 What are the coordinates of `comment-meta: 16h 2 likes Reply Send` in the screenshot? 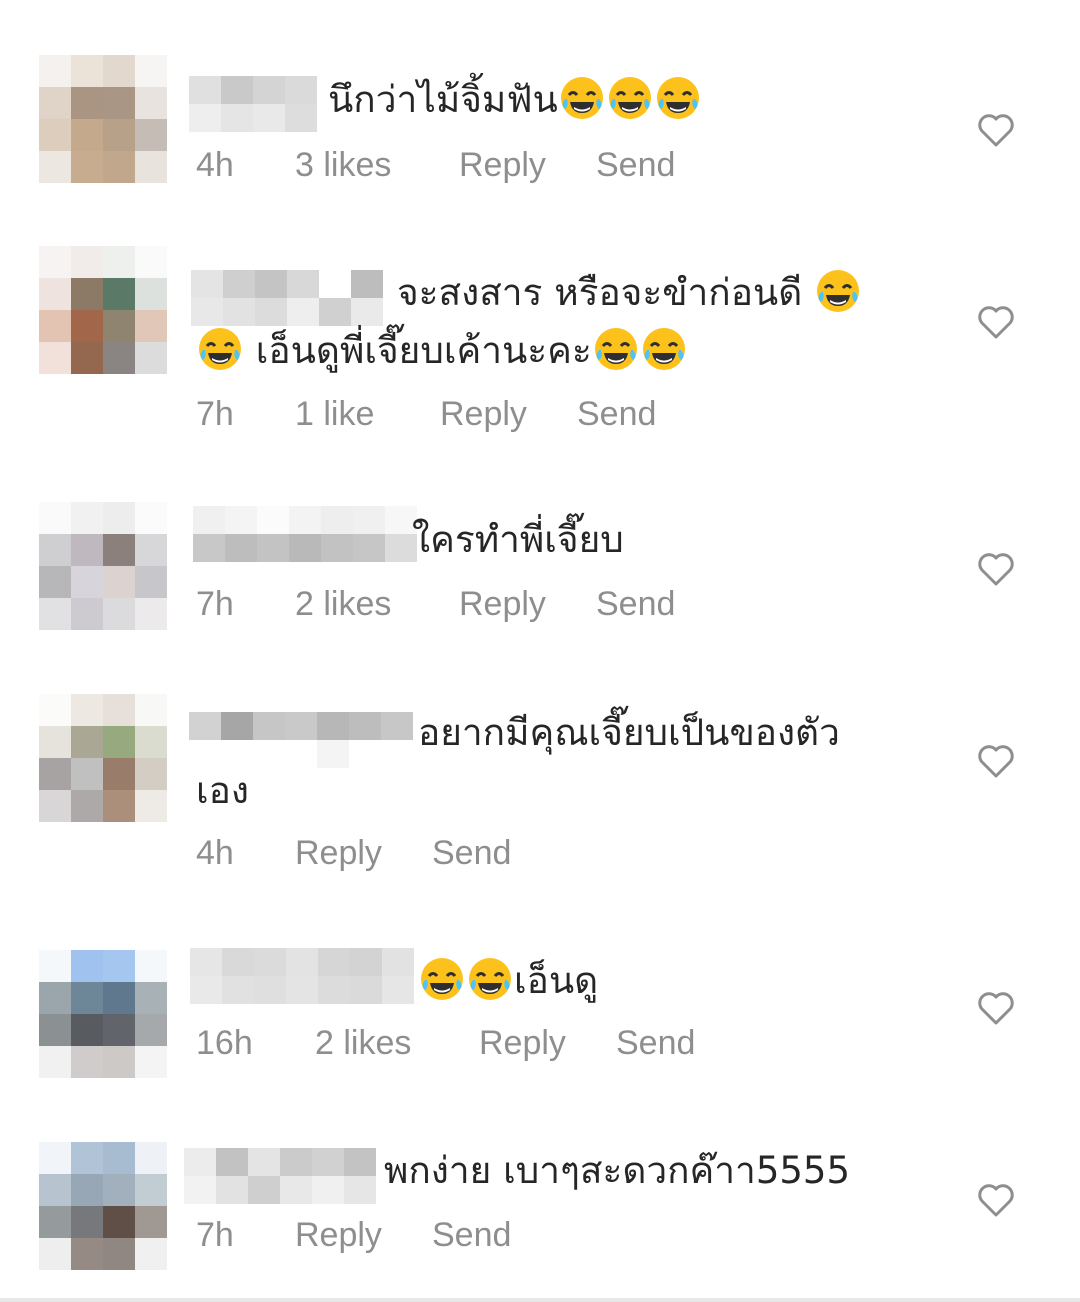 It's located at (445, 1043).